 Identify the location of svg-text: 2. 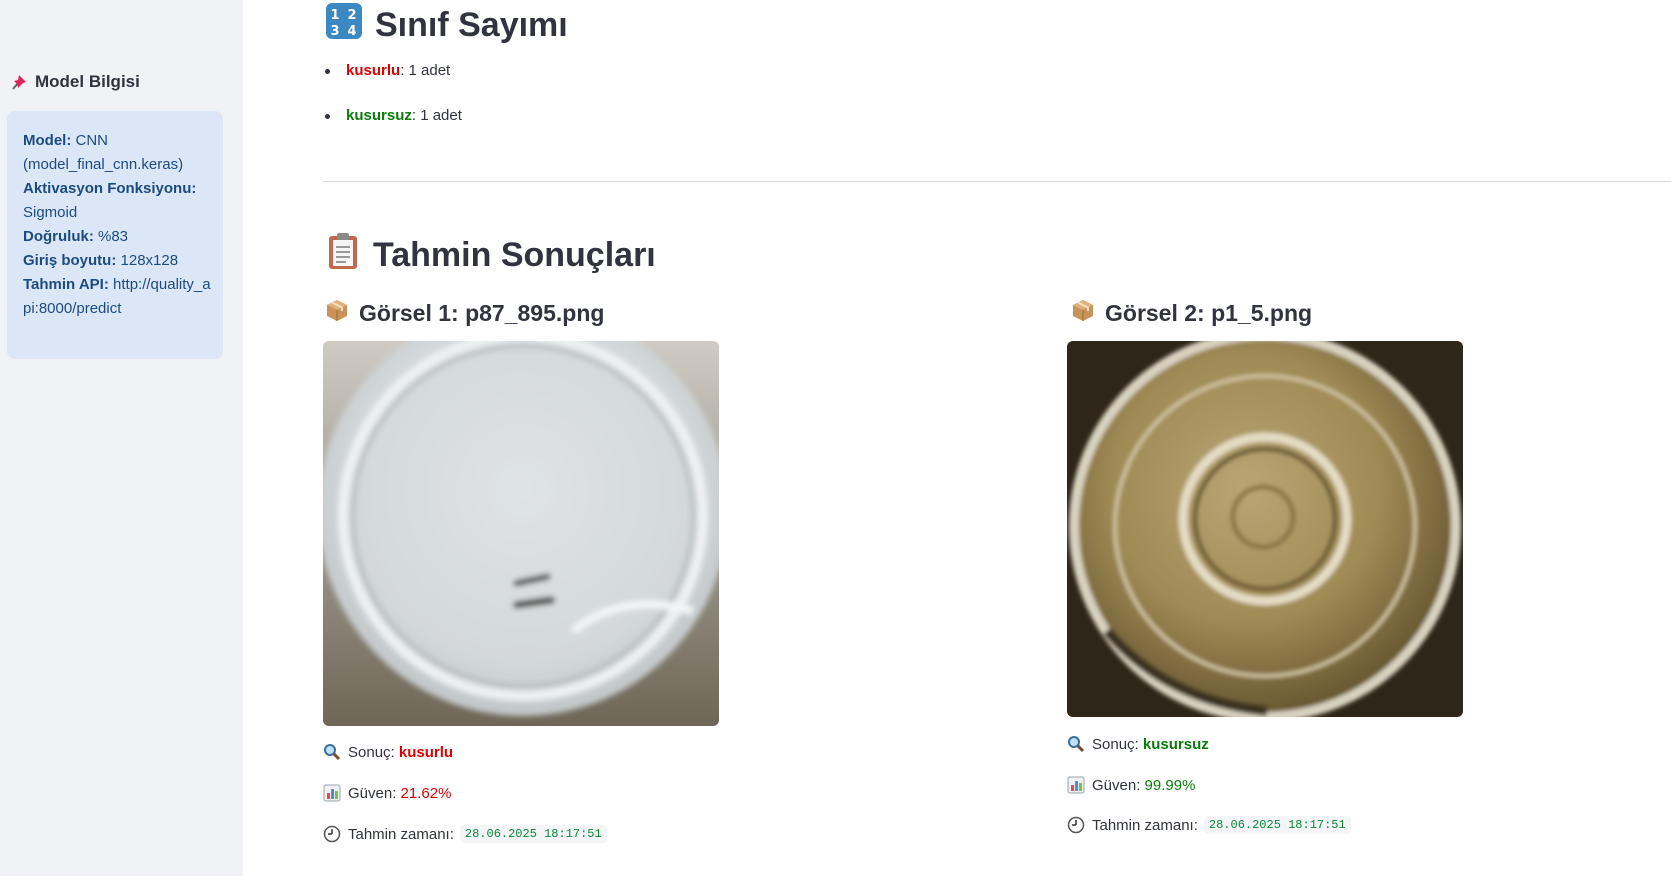
(351, 15).